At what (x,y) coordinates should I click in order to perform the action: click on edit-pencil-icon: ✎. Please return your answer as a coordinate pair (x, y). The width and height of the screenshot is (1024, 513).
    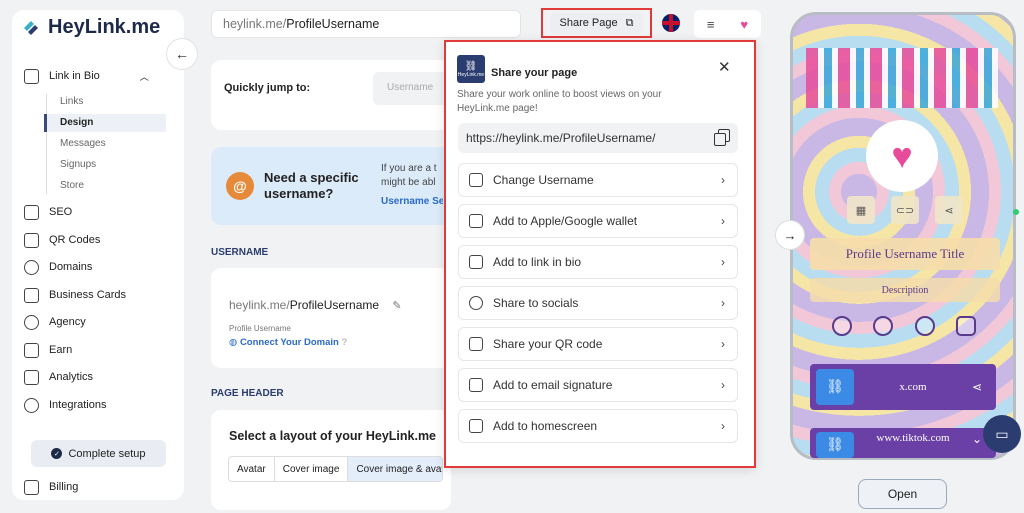
    Looking at the image, I should click on (396, 306).